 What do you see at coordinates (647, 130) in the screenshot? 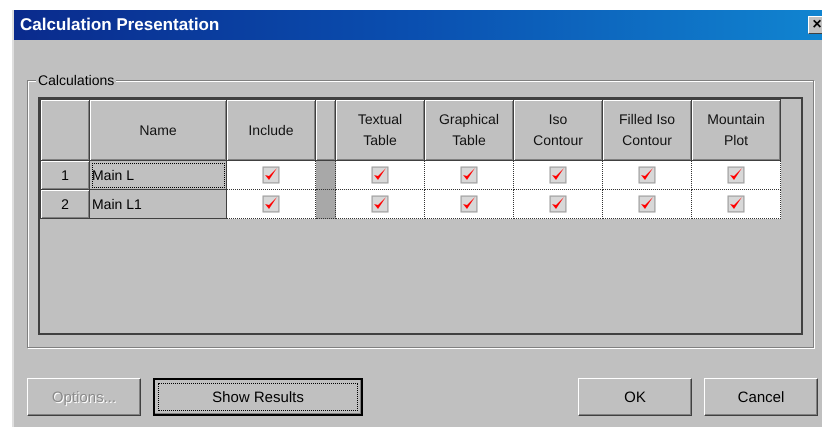
I see `column-header: Filled Iso Contour` at bounding box center [647, 130].